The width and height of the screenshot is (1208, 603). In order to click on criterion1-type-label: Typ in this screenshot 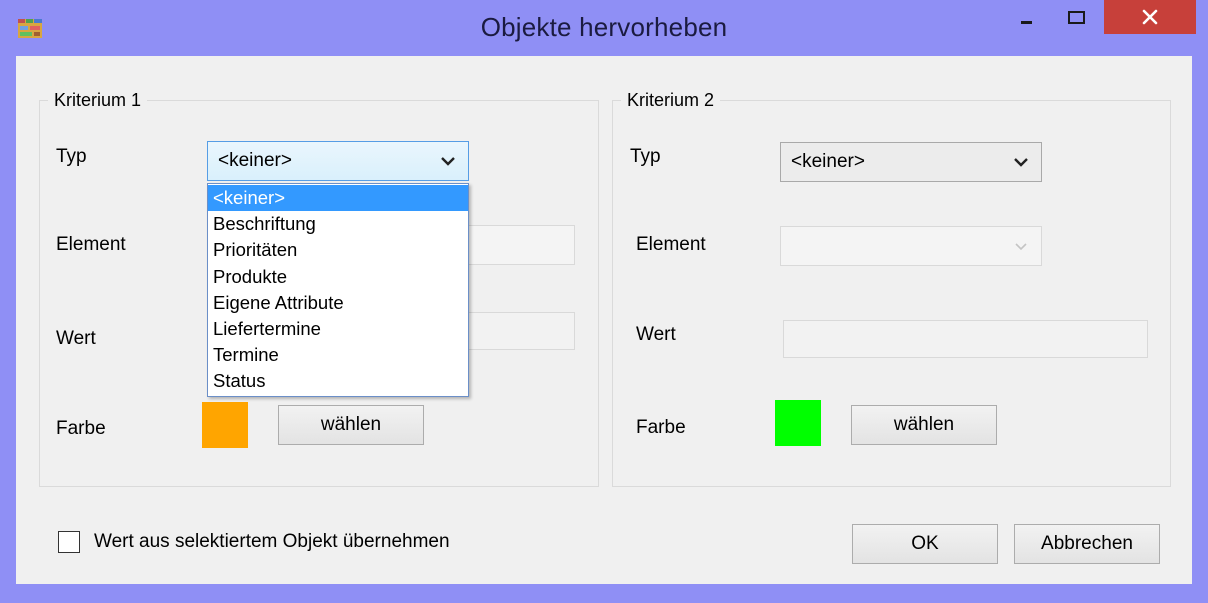, I will do `click(71, 156)`.